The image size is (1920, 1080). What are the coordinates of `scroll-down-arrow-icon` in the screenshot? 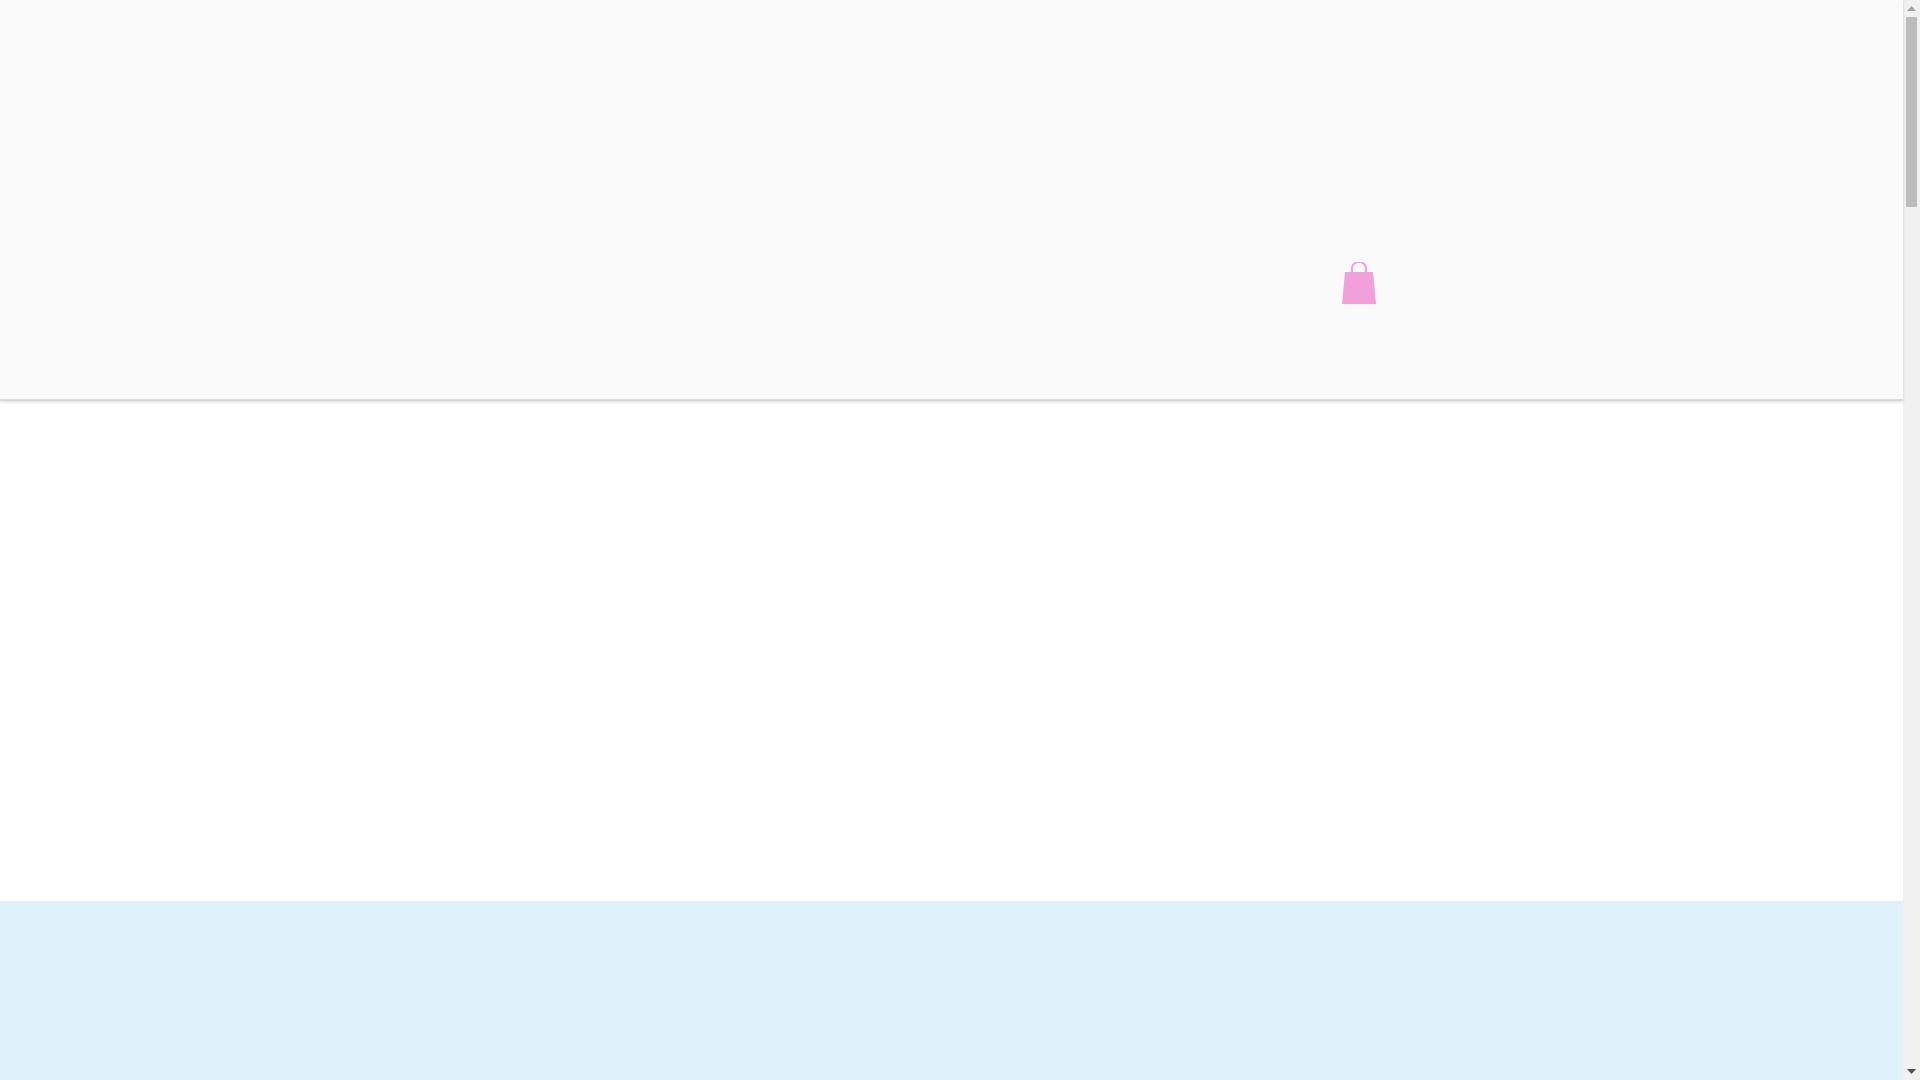 It's located at (1911, 1071).